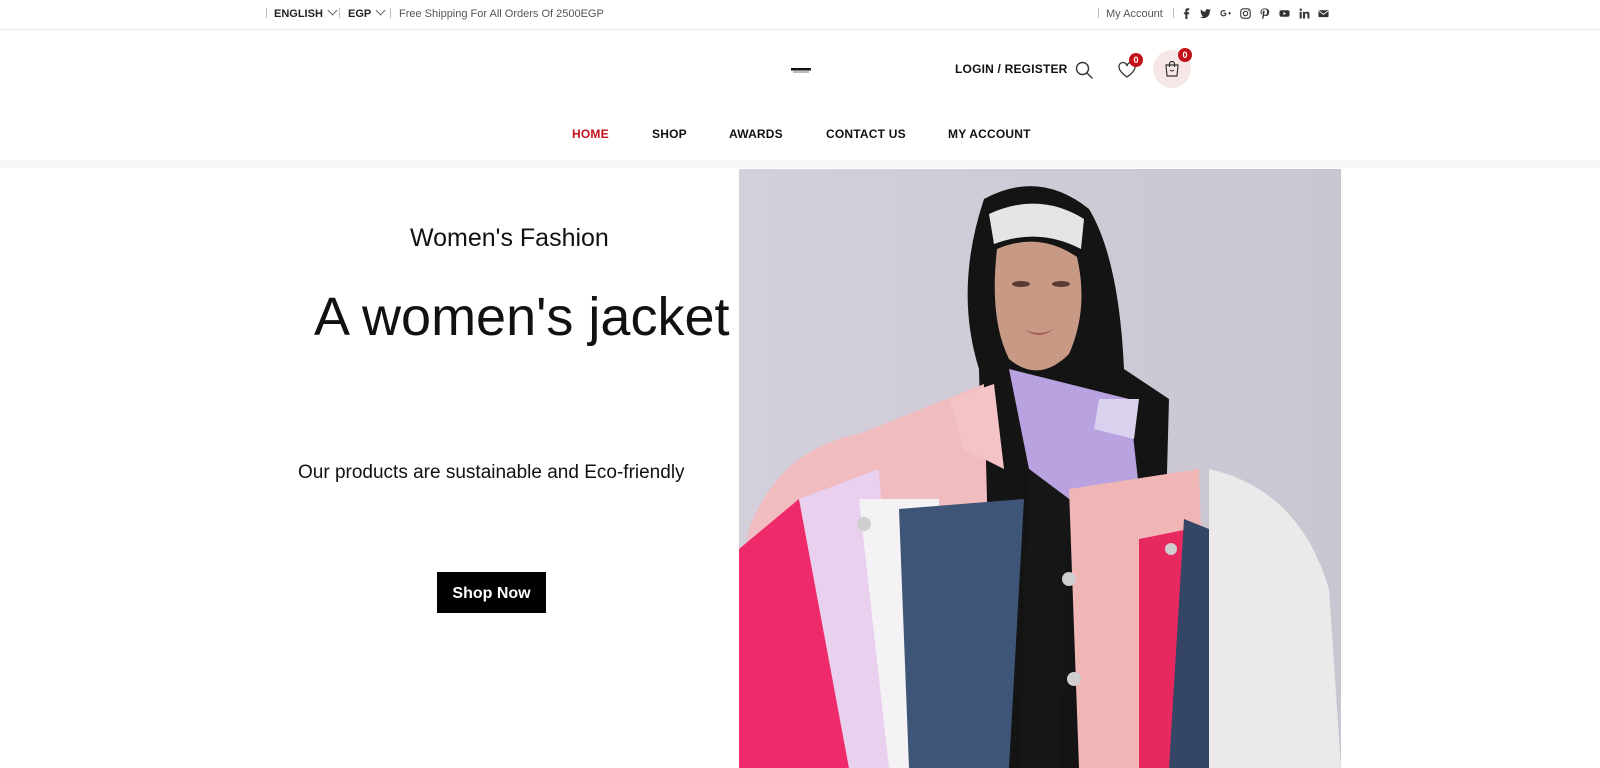  What do you see at coordinates (1011, 69) in the screenshot?
I see `login-register-link: LOGIN / REGISTER` at bounding box center [1011, 69].